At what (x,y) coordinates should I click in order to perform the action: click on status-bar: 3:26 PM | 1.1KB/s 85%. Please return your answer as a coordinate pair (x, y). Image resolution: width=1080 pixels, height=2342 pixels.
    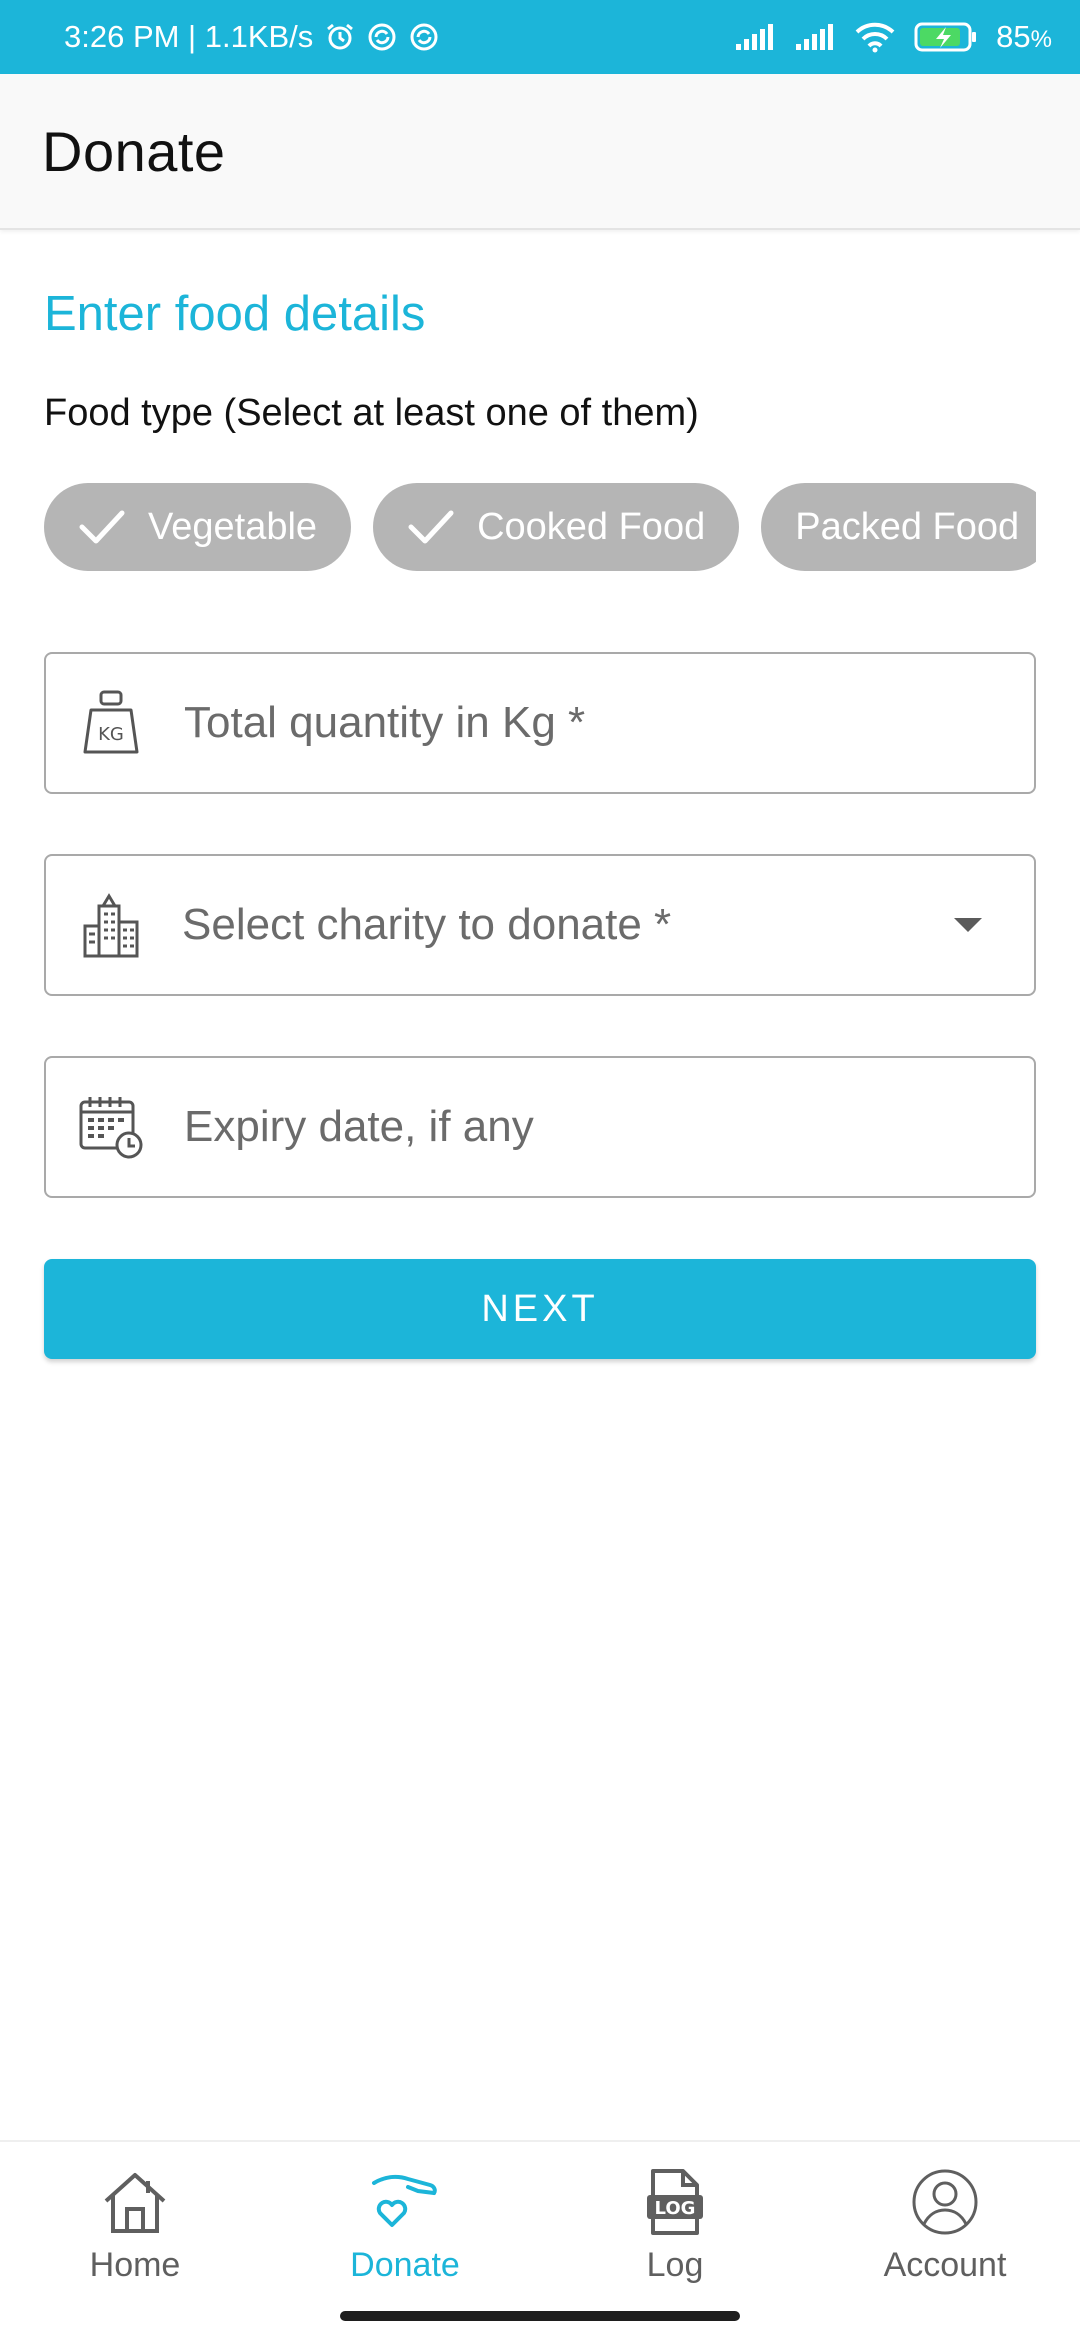
    Looking at the image, I should click on (540, 37).